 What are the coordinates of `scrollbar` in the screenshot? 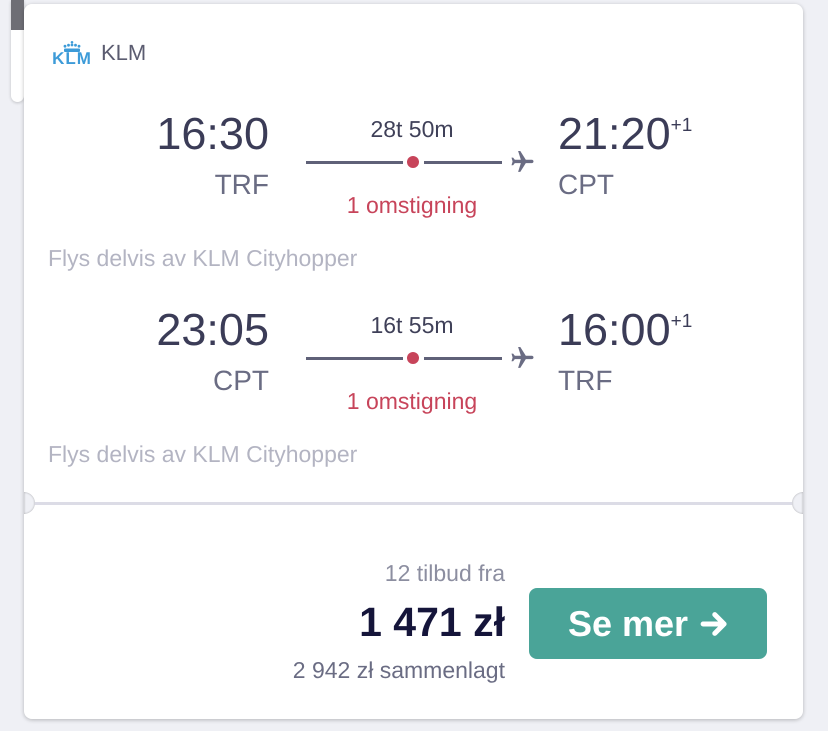 It's located at (17, 51).